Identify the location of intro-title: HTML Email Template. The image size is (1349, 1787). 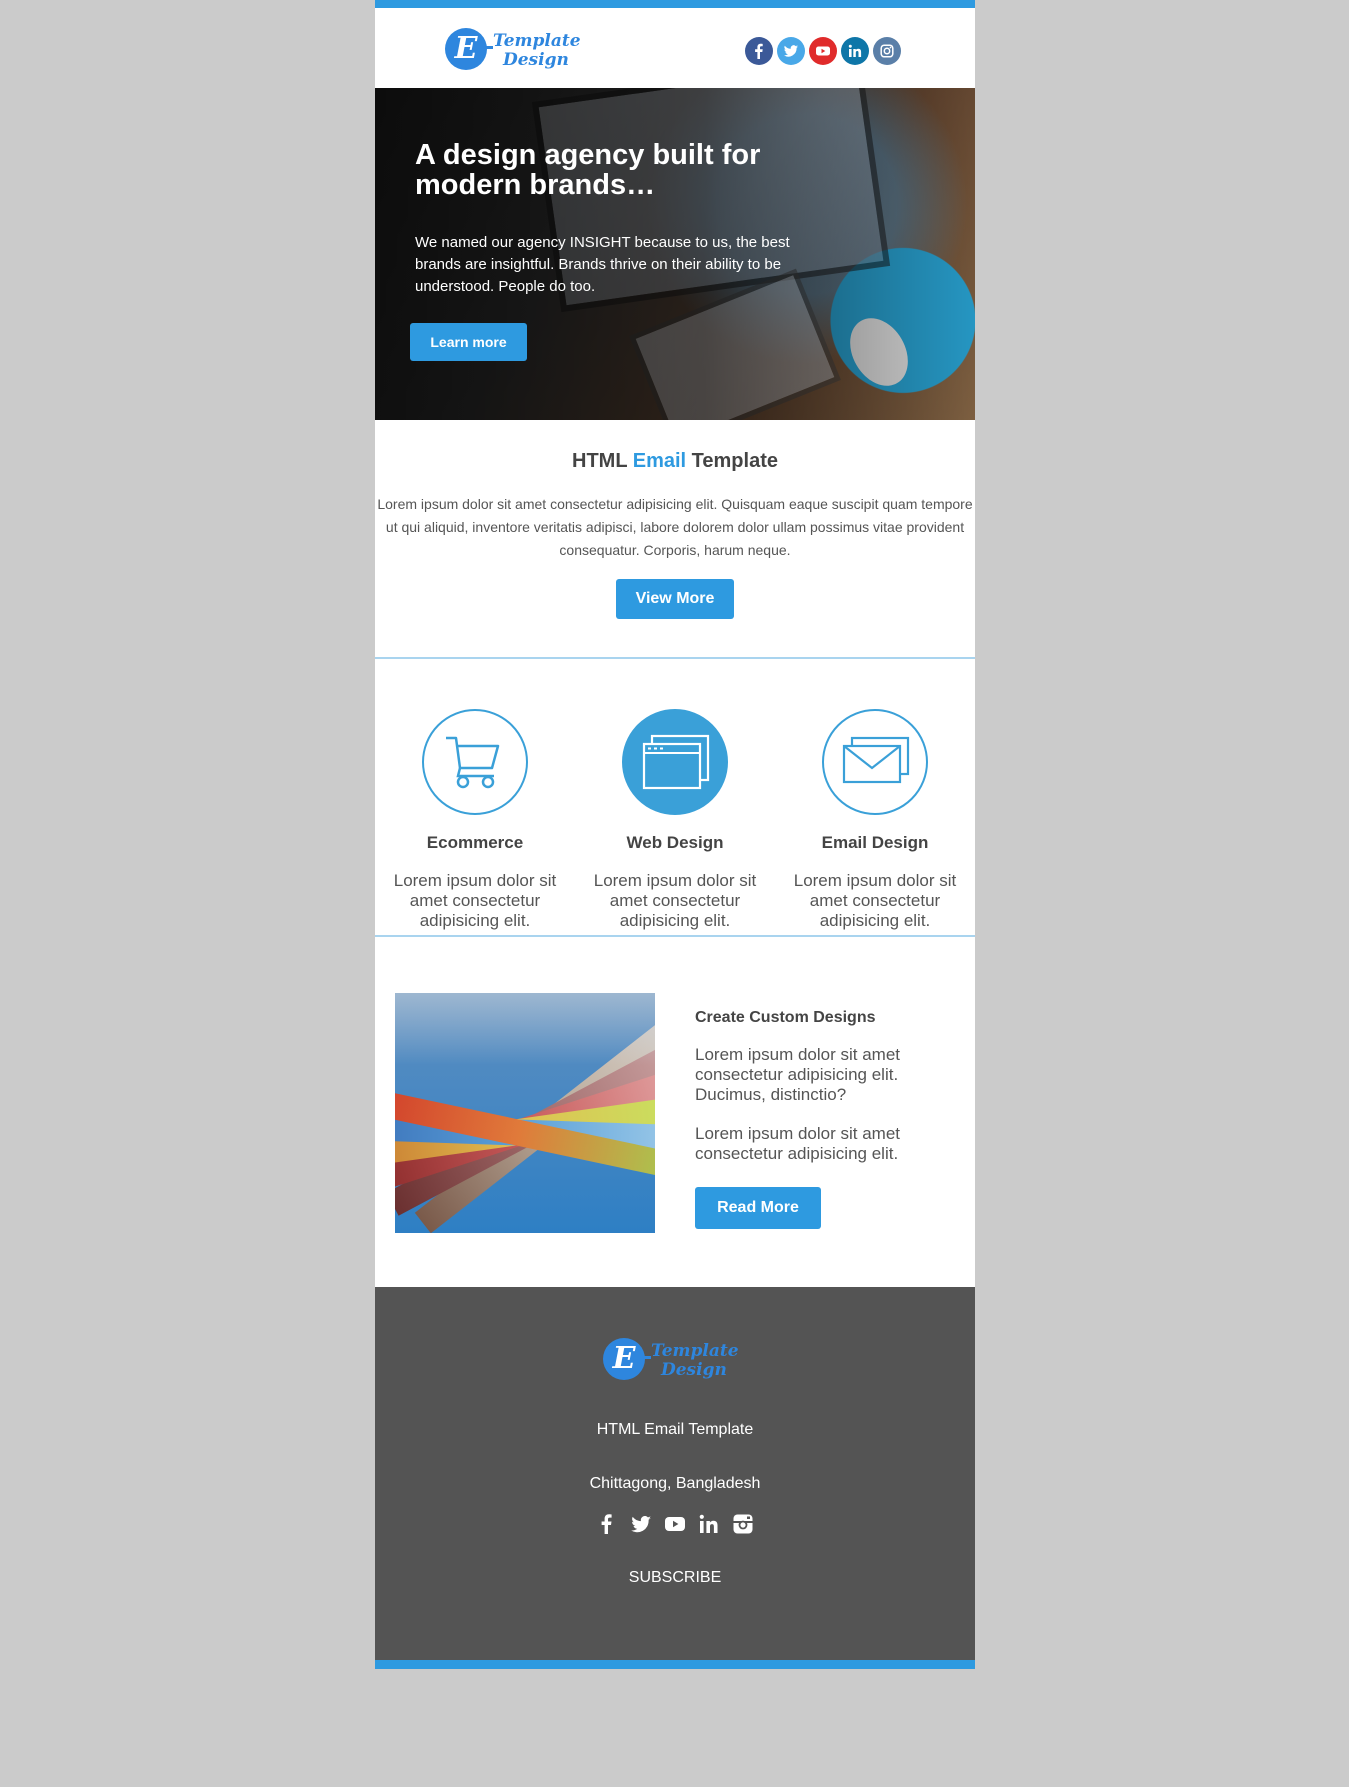
(675, 461).